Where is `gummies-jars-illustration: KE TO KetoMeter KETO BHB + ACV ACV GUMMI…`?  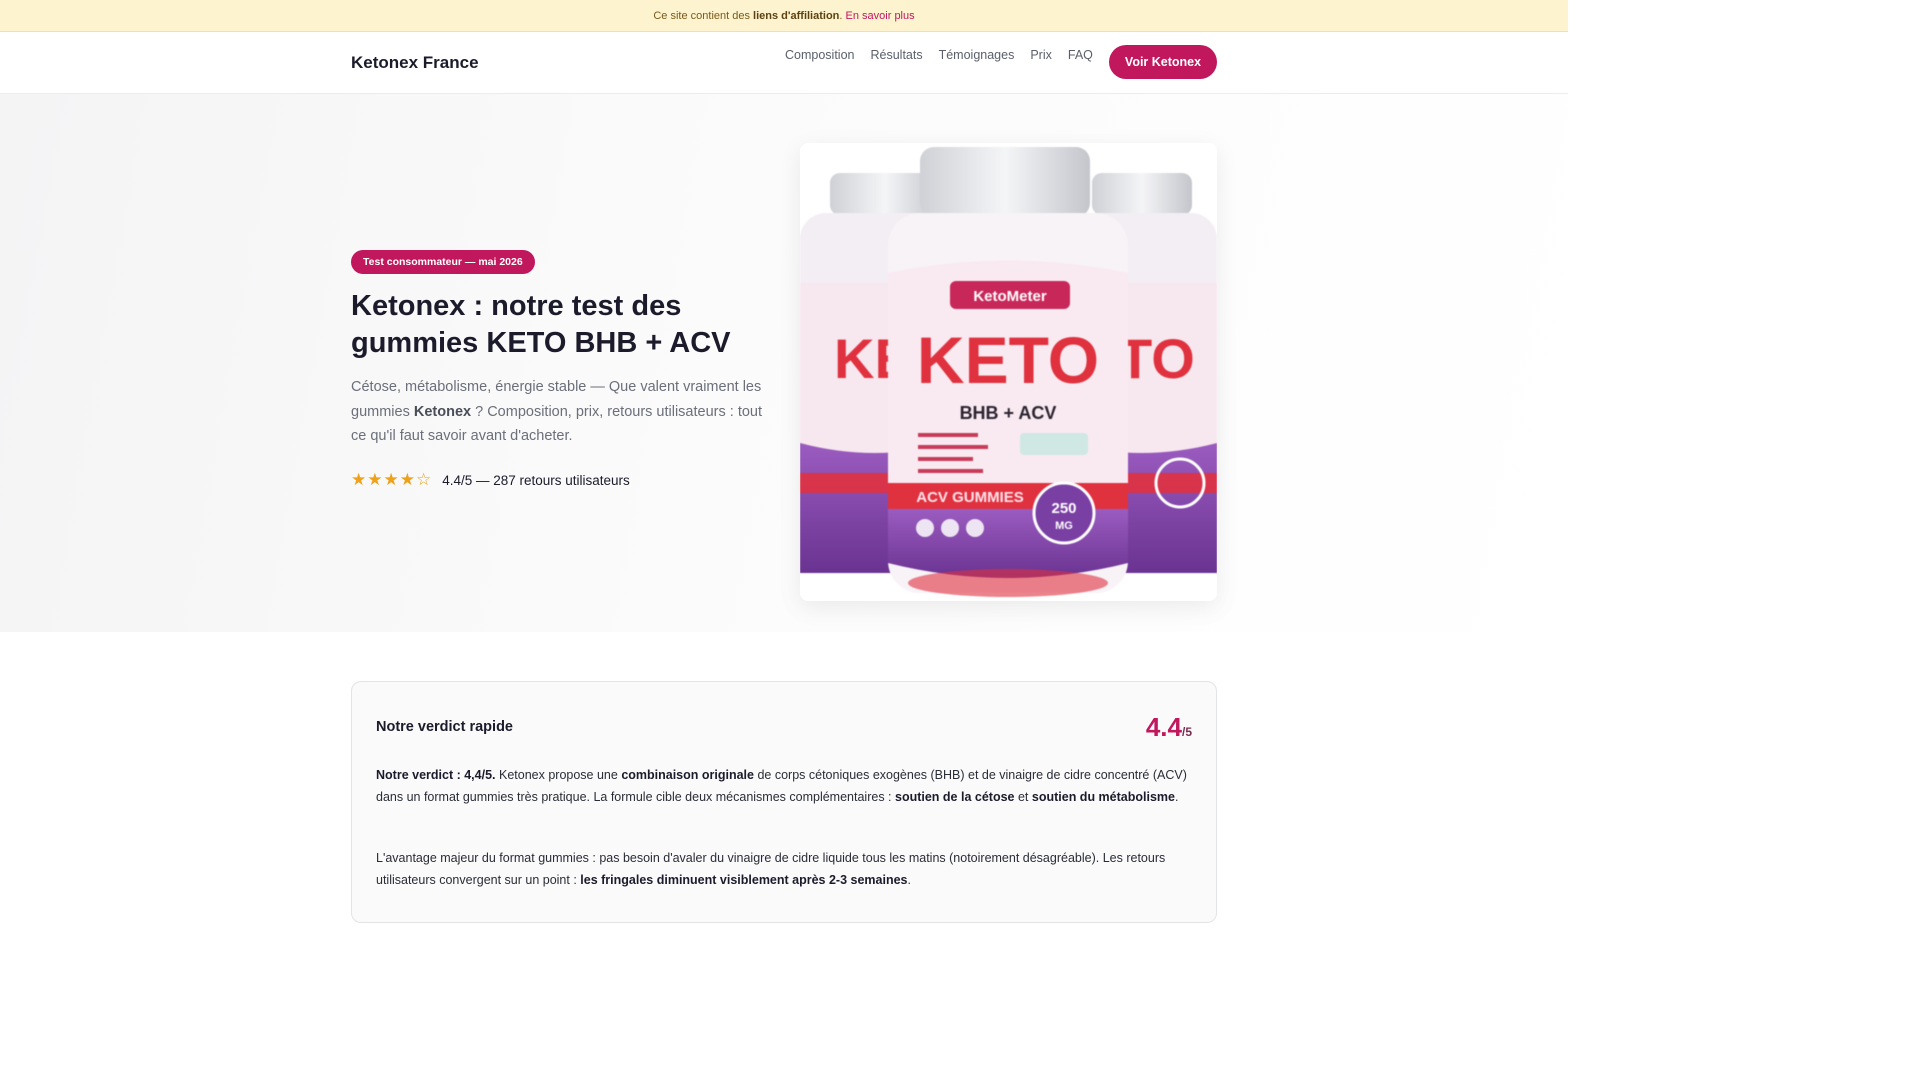 gummies-jars-illustration: KE TO KetoMeter KETO BHB + ACV ACV GUMMI… is located at coordinates (1008, 372).